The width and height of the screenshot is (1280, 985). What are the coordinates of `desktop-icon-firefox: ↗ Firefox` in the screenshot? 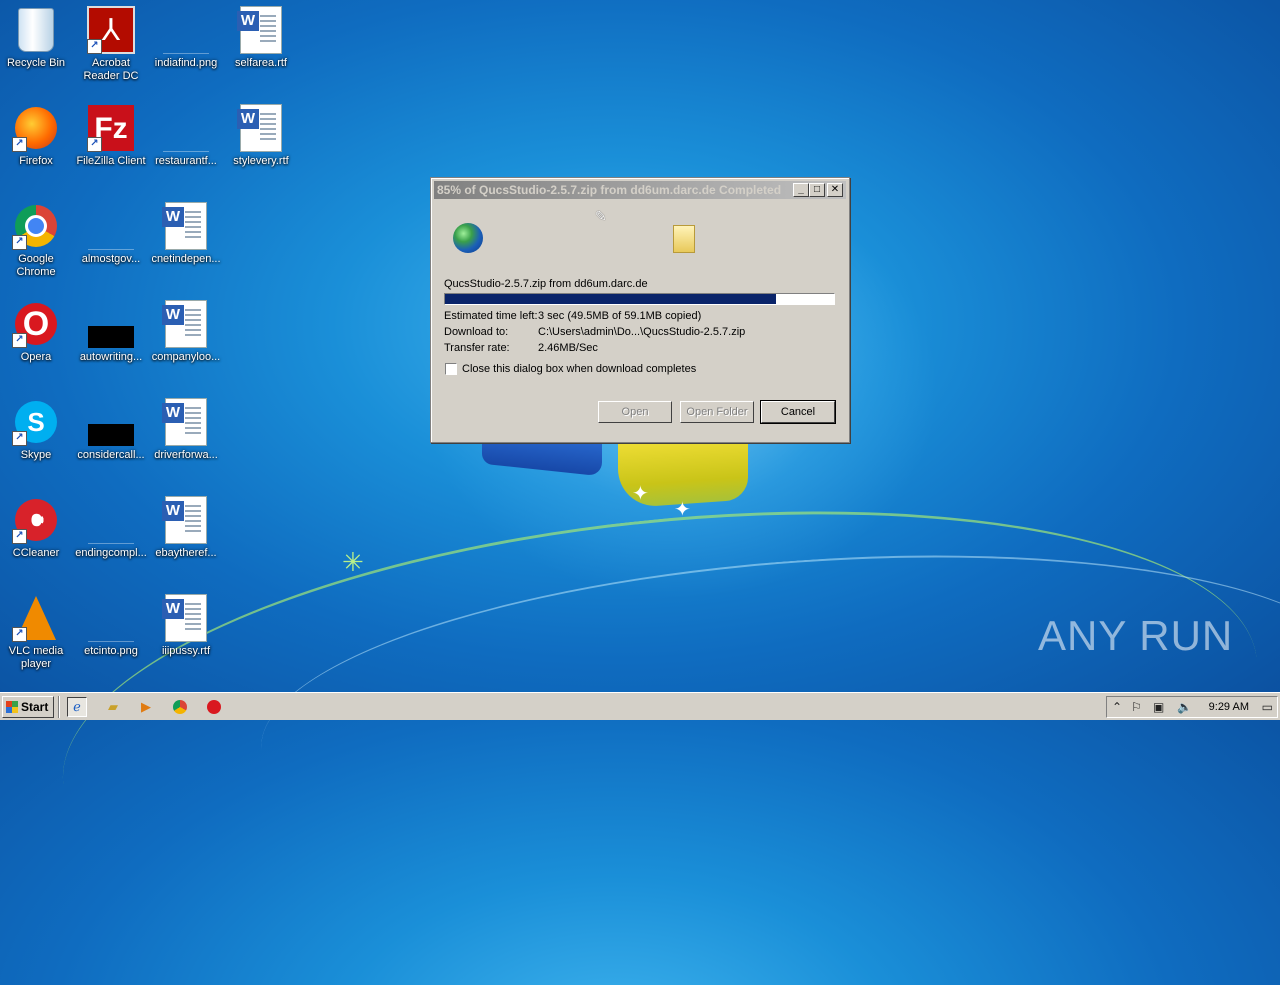 It's located at (39, 136).